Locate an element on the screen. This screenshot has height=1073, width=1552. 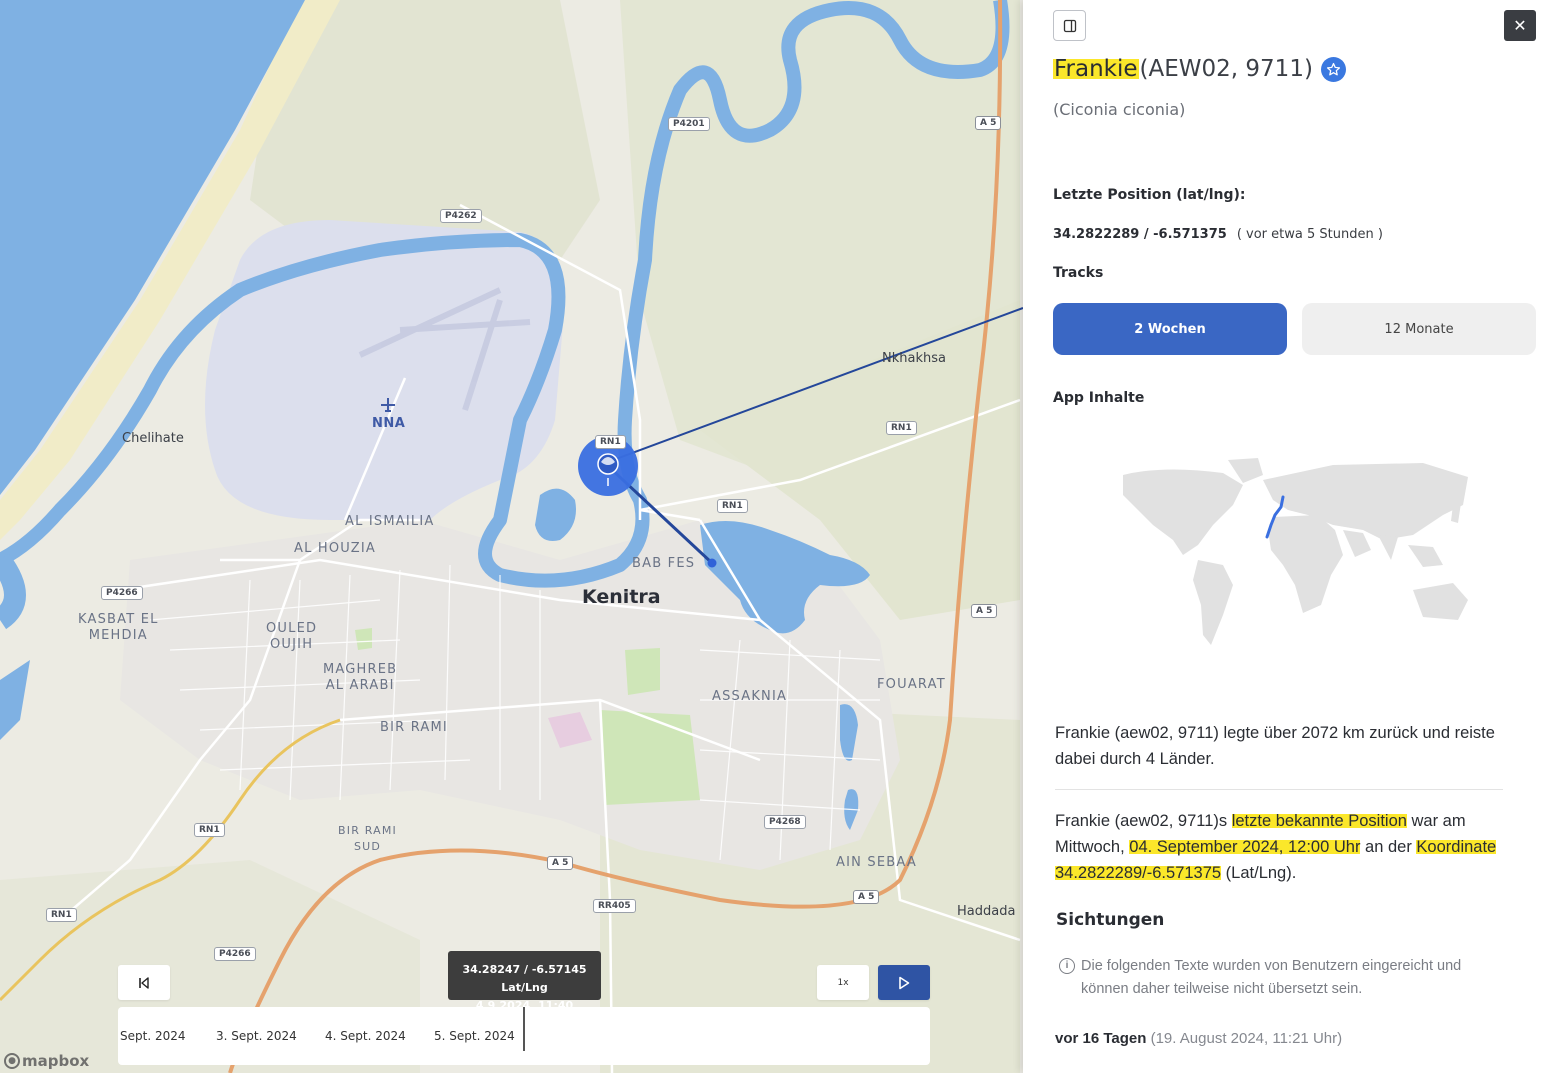
road-shield: P4262 is located at coordinates (461, 216).